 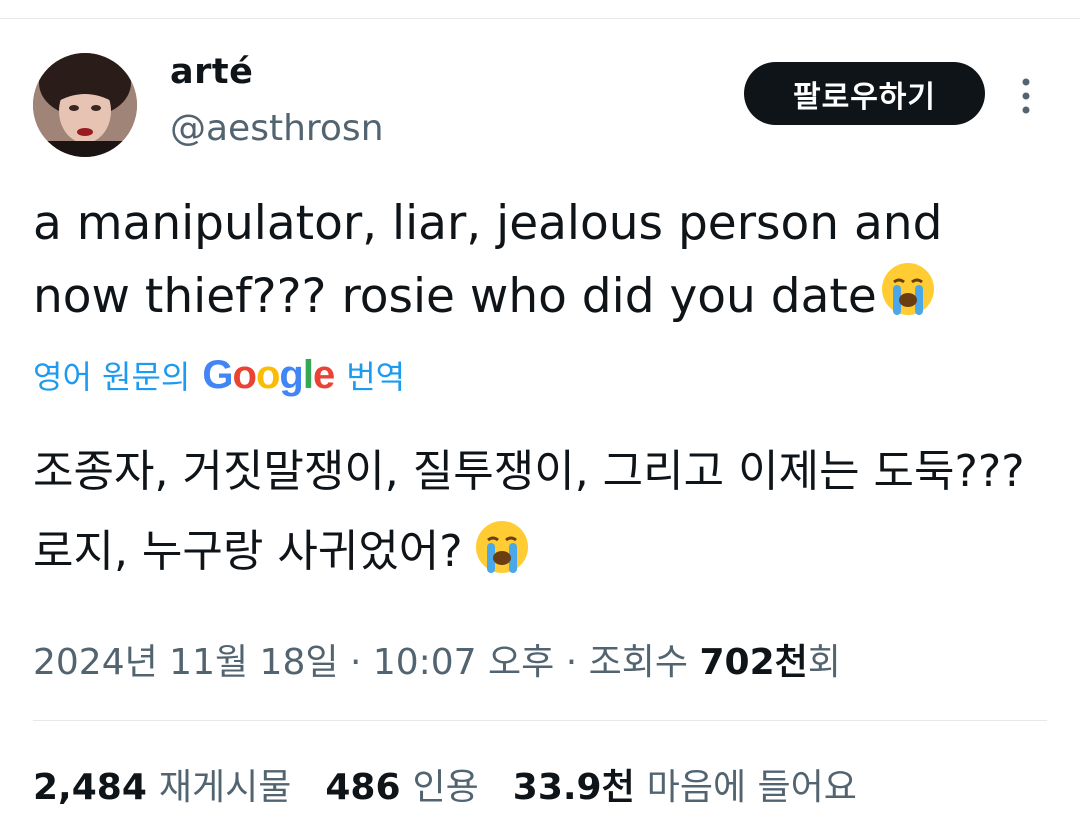 I want to click on avatar-photo, so click(x=85, y=105).